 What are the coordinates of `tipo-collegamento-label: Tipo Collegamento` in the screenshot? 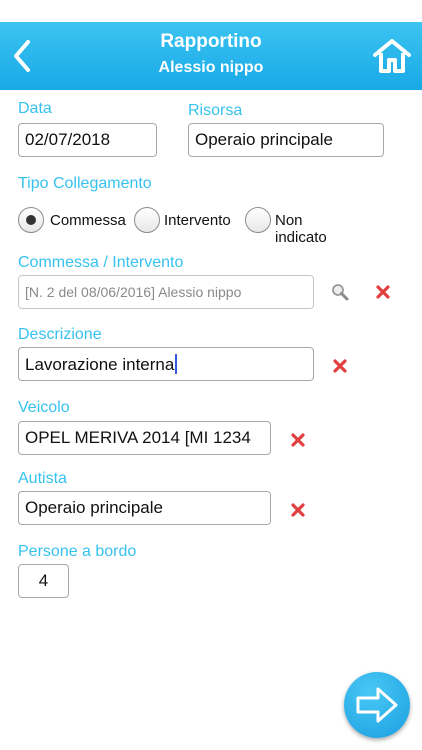 It's located at (85, 183).